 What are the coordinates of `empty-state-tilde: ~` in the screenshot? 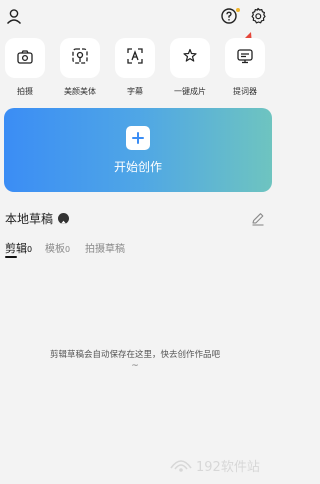 It's located at (135, 366).